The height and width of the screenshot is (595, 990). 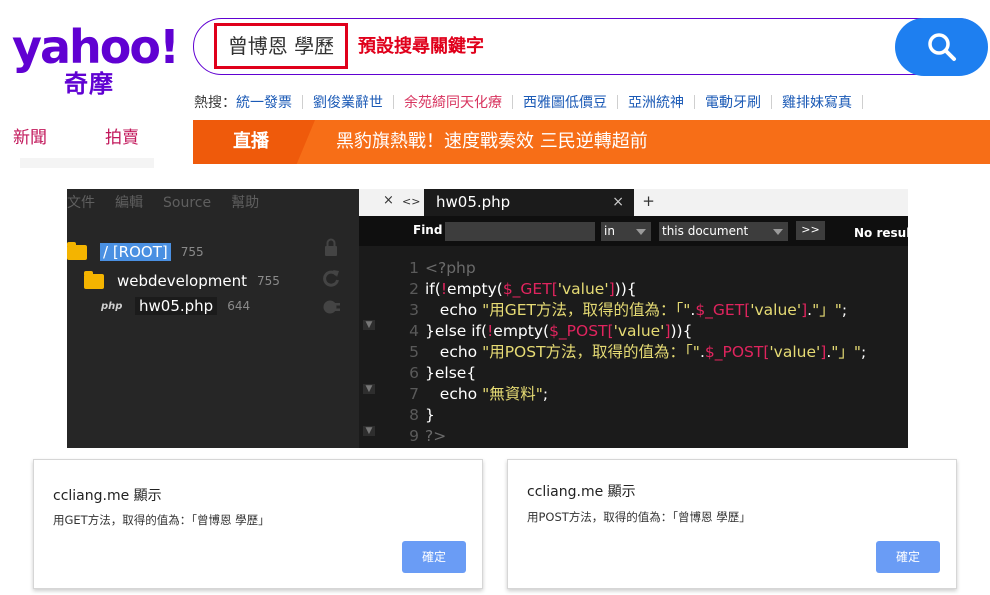 What do you see at coordinates (388, 200) in the screenshot?
I see `close-icon: ×` at bounding box center [388, 200].